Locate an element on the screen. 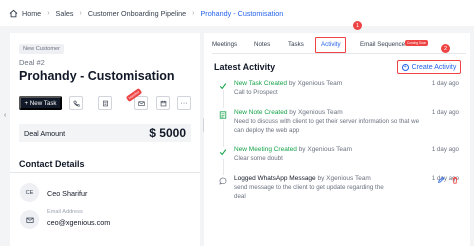 This screenshot has width=474, height=246. avatar: CE is located at coordinates (29, 192).